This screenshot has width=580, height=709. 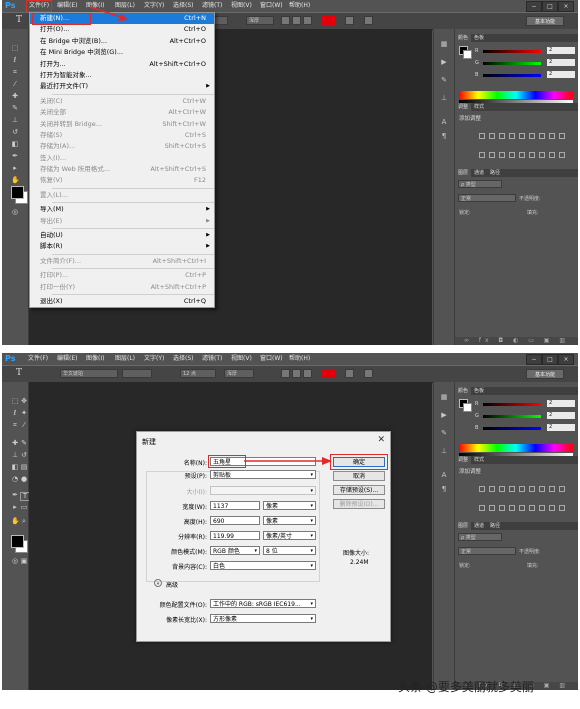 I want to click on close-button: ×, so click(x=566, y=359).